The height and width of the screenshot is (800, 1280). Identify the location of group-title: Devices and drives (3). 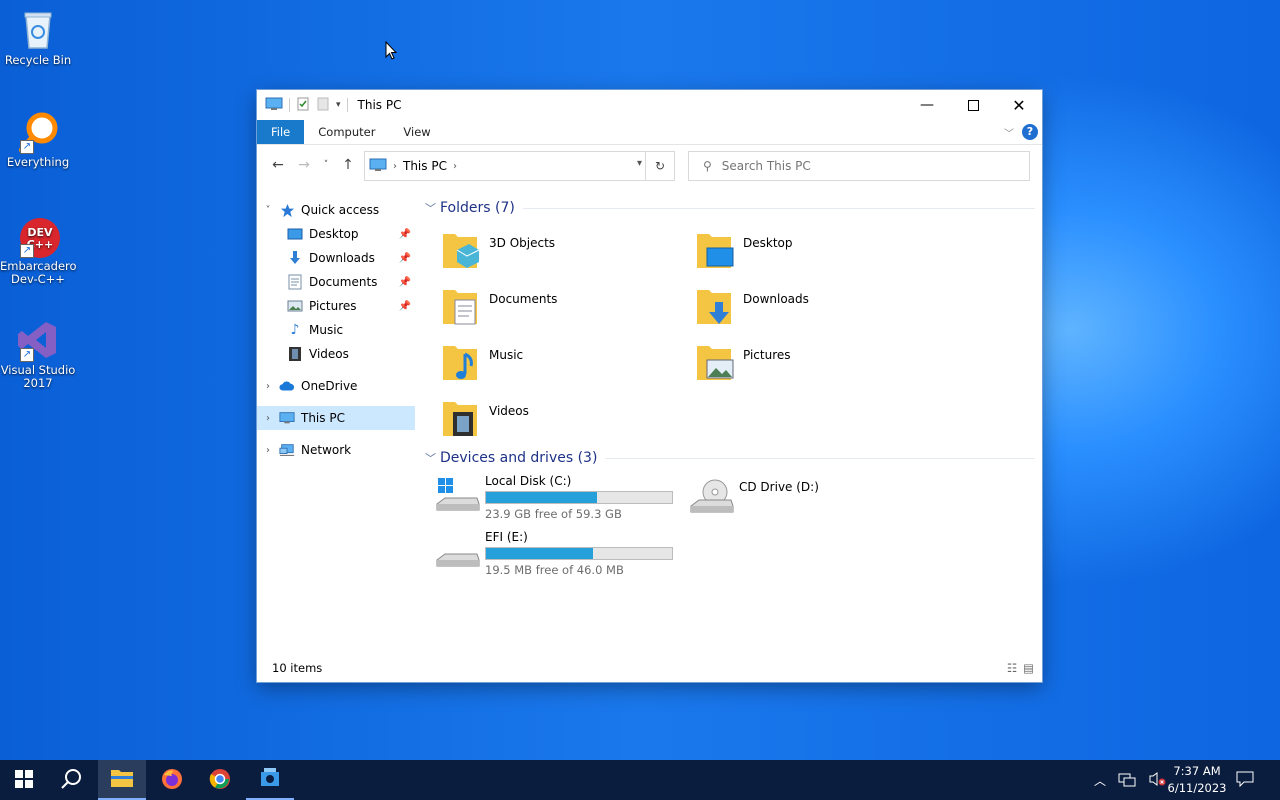
(519, 458).